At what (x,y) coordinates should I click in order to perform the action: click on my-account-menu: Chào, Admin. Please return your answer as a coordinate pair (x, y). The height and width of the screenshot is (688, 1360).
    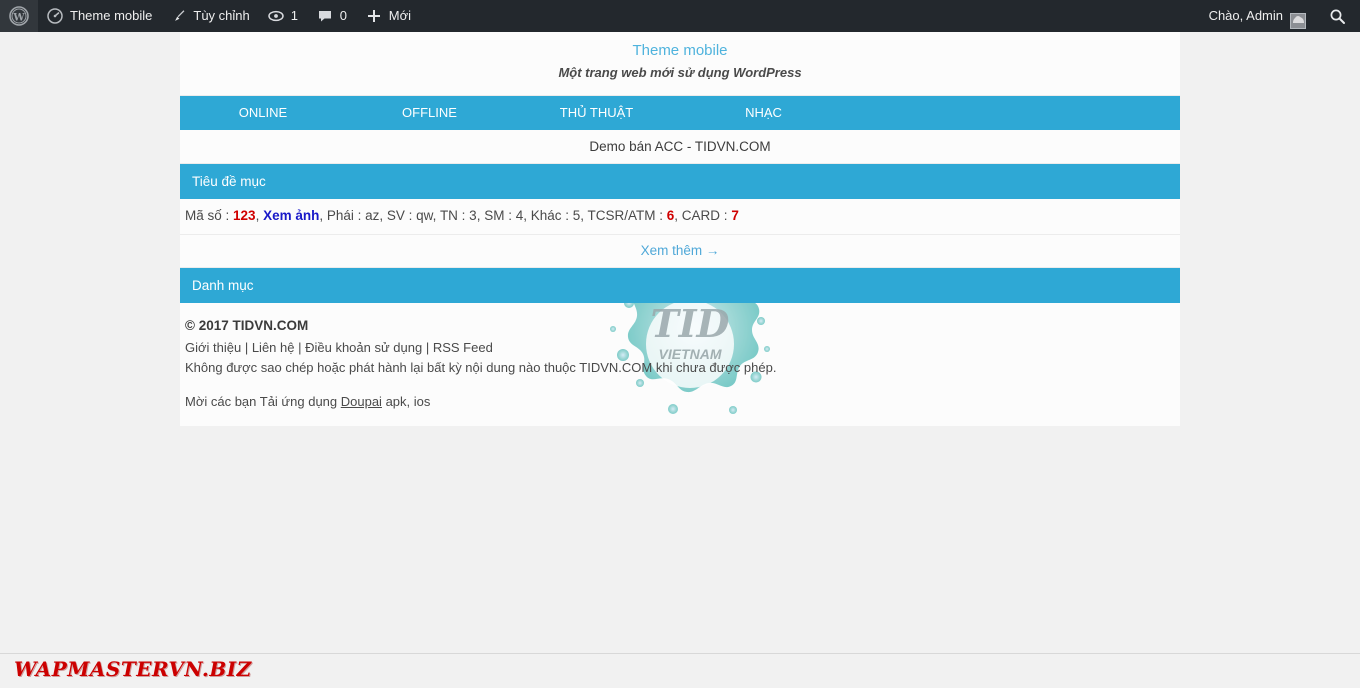
    Looking at the image, I should click on (1257, 16).